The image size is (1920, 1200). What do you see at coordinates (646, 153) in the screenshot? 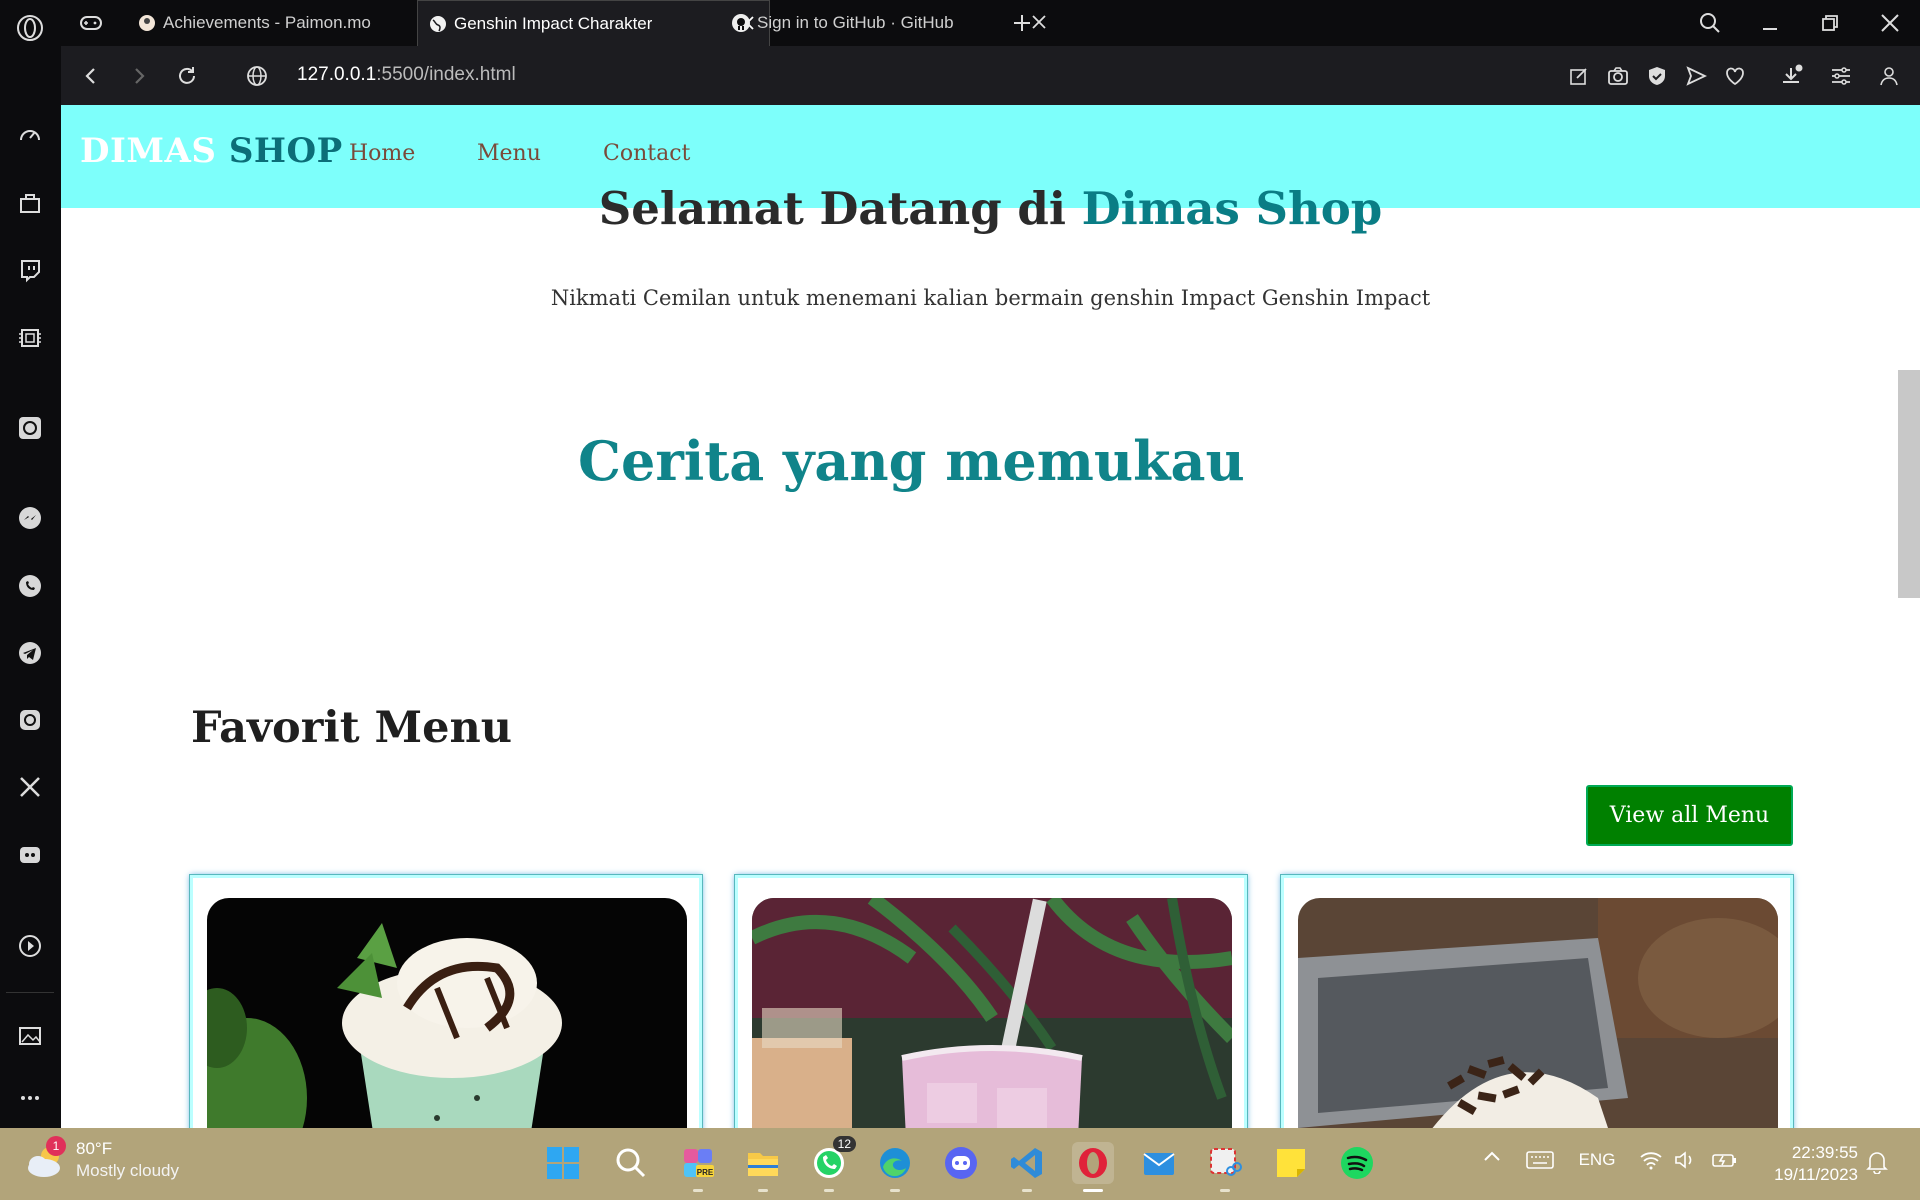
I see `nav-link-contact: Contact` at bounding box center [646, 153].